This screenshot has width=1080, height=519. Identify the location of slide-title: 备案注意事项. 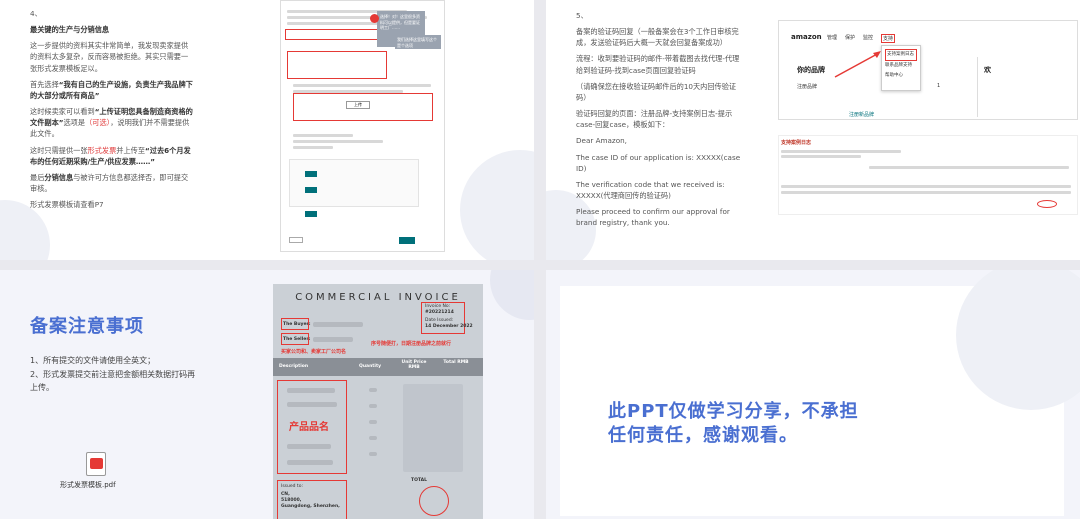
(87, 326).